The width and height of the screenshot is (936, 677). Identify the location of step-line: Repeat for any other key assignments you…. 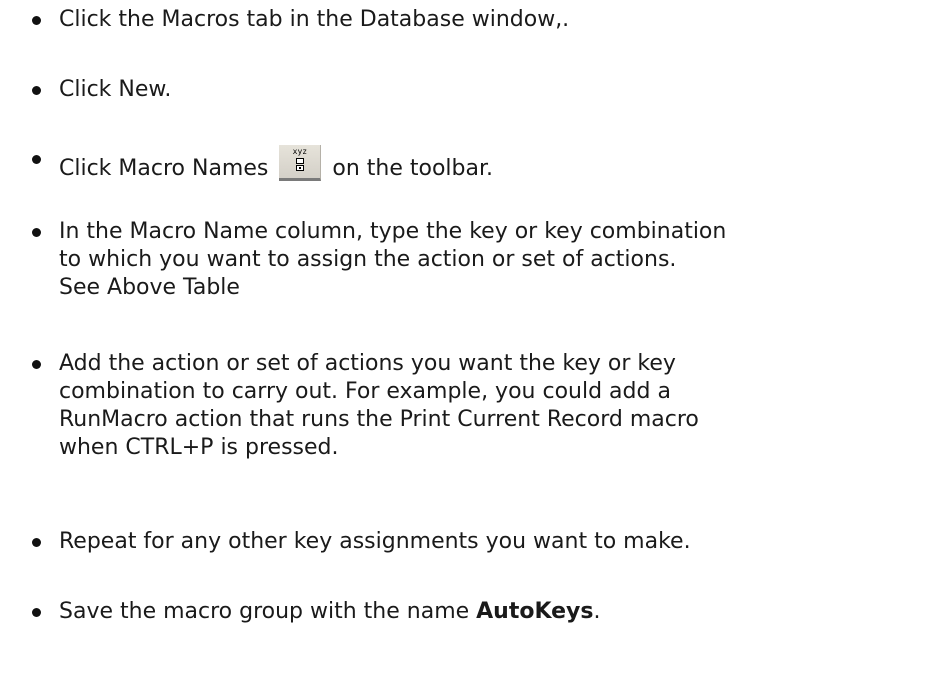
(375, 541).